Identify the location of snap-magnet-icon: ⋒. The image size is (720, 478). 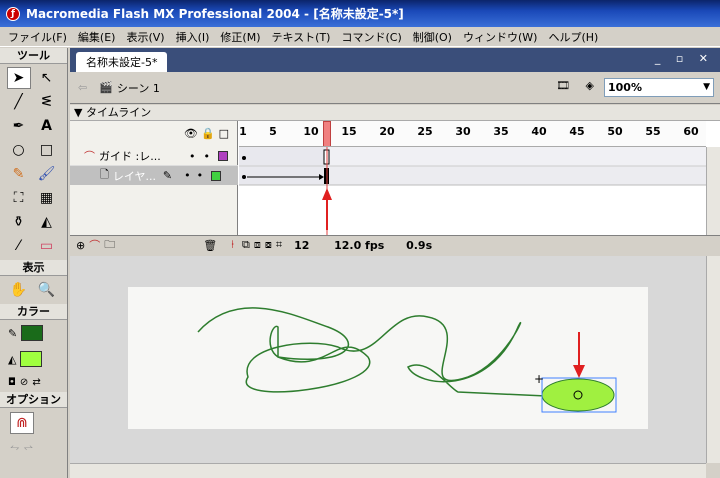
(22, 423).